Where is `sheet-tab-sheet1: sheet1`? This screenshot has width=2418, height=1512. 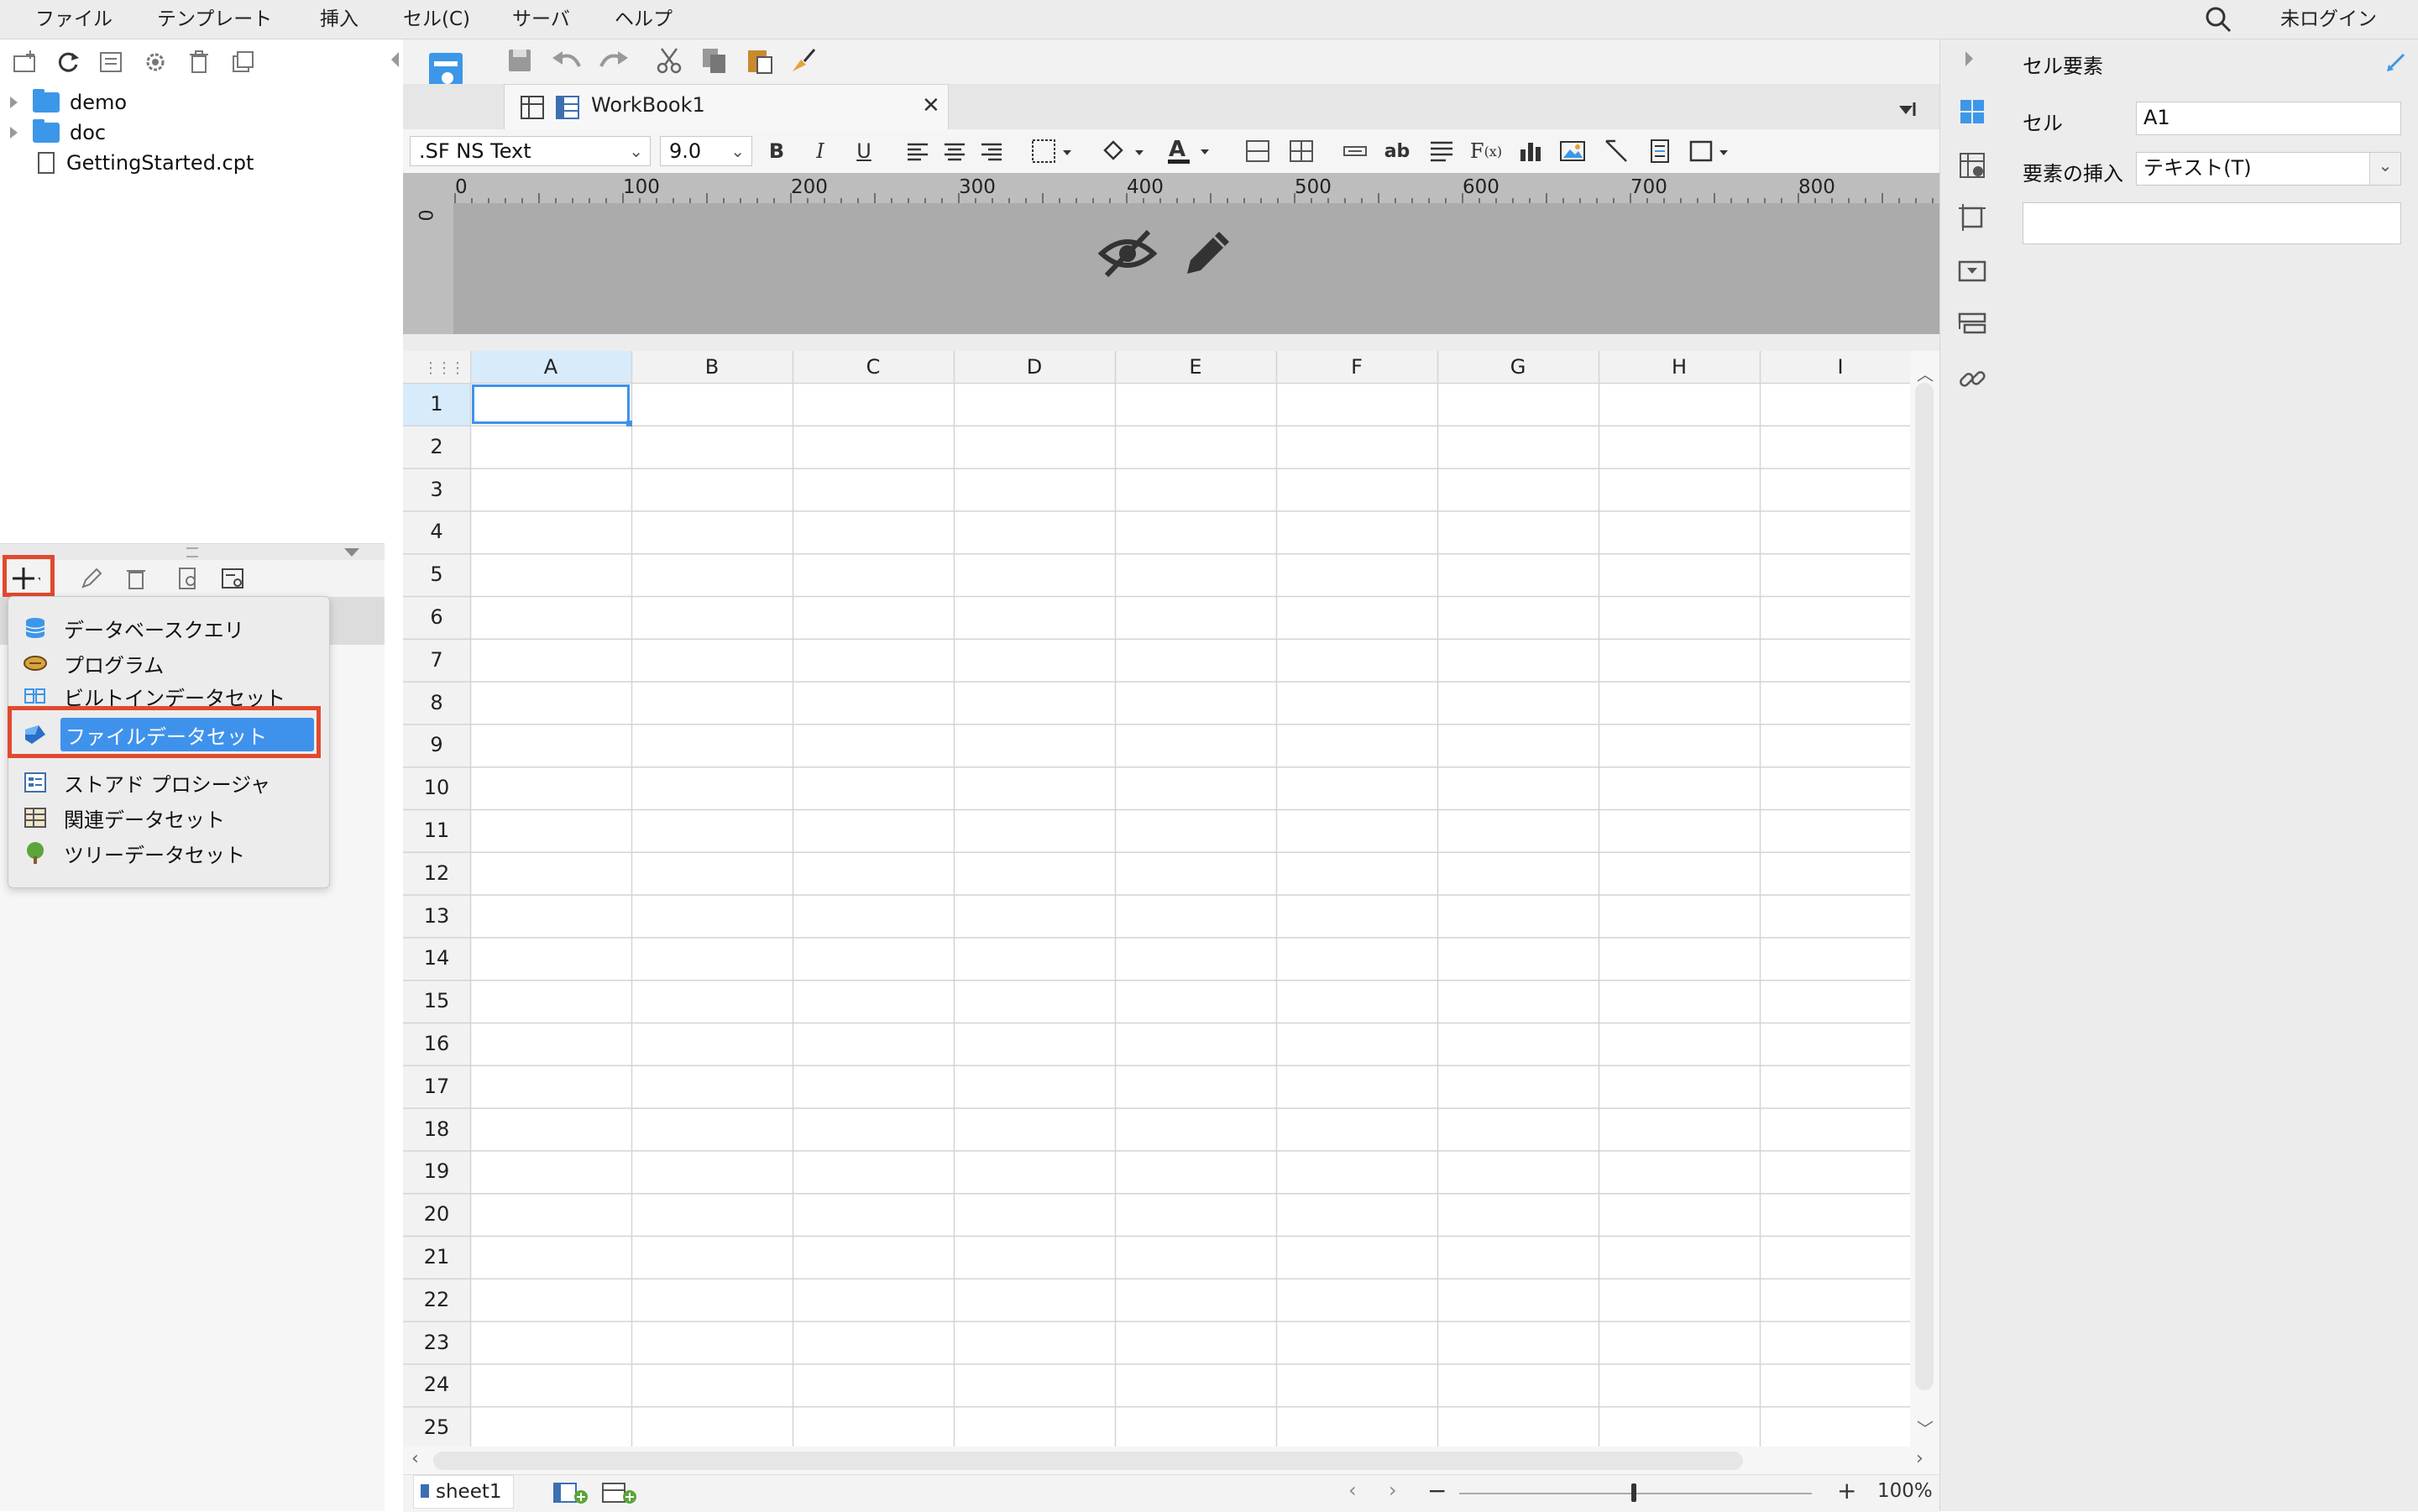
sheet-tab-sheet1: sheet1 is located at coordinates (463, 1492).